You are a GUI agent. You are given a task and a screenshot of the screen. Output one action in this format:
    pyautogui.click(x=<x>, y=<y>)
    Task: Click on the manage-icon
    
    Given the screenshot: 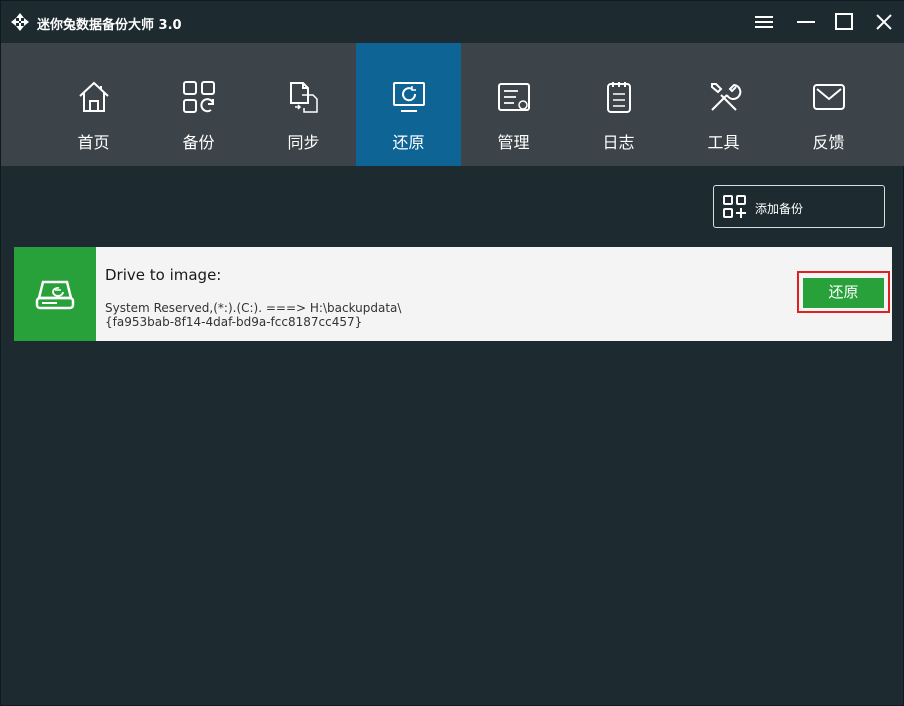 What is the action you would take?
    pyautogui.click(x=514, y=97)
    